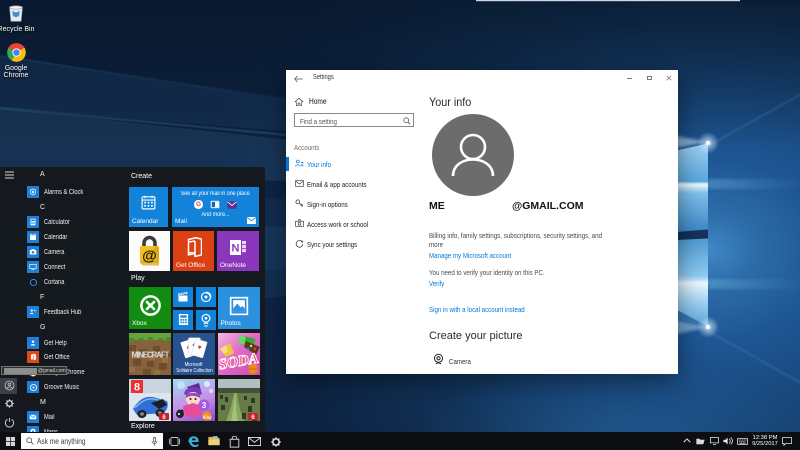 Image resolution: width=800 pixels, height=450 pixels. What do you see at coordinates (236, 249) in the screenshot?
I see `svg-text: N` at bounding box center [236, 249].